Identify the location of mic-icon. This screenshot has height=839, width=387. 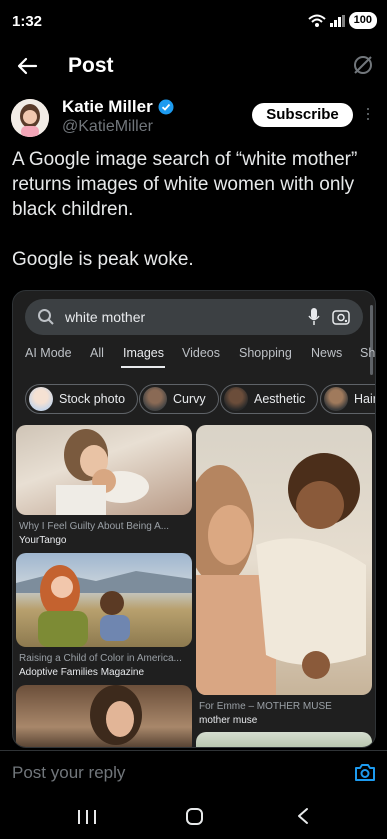
(314, 316).